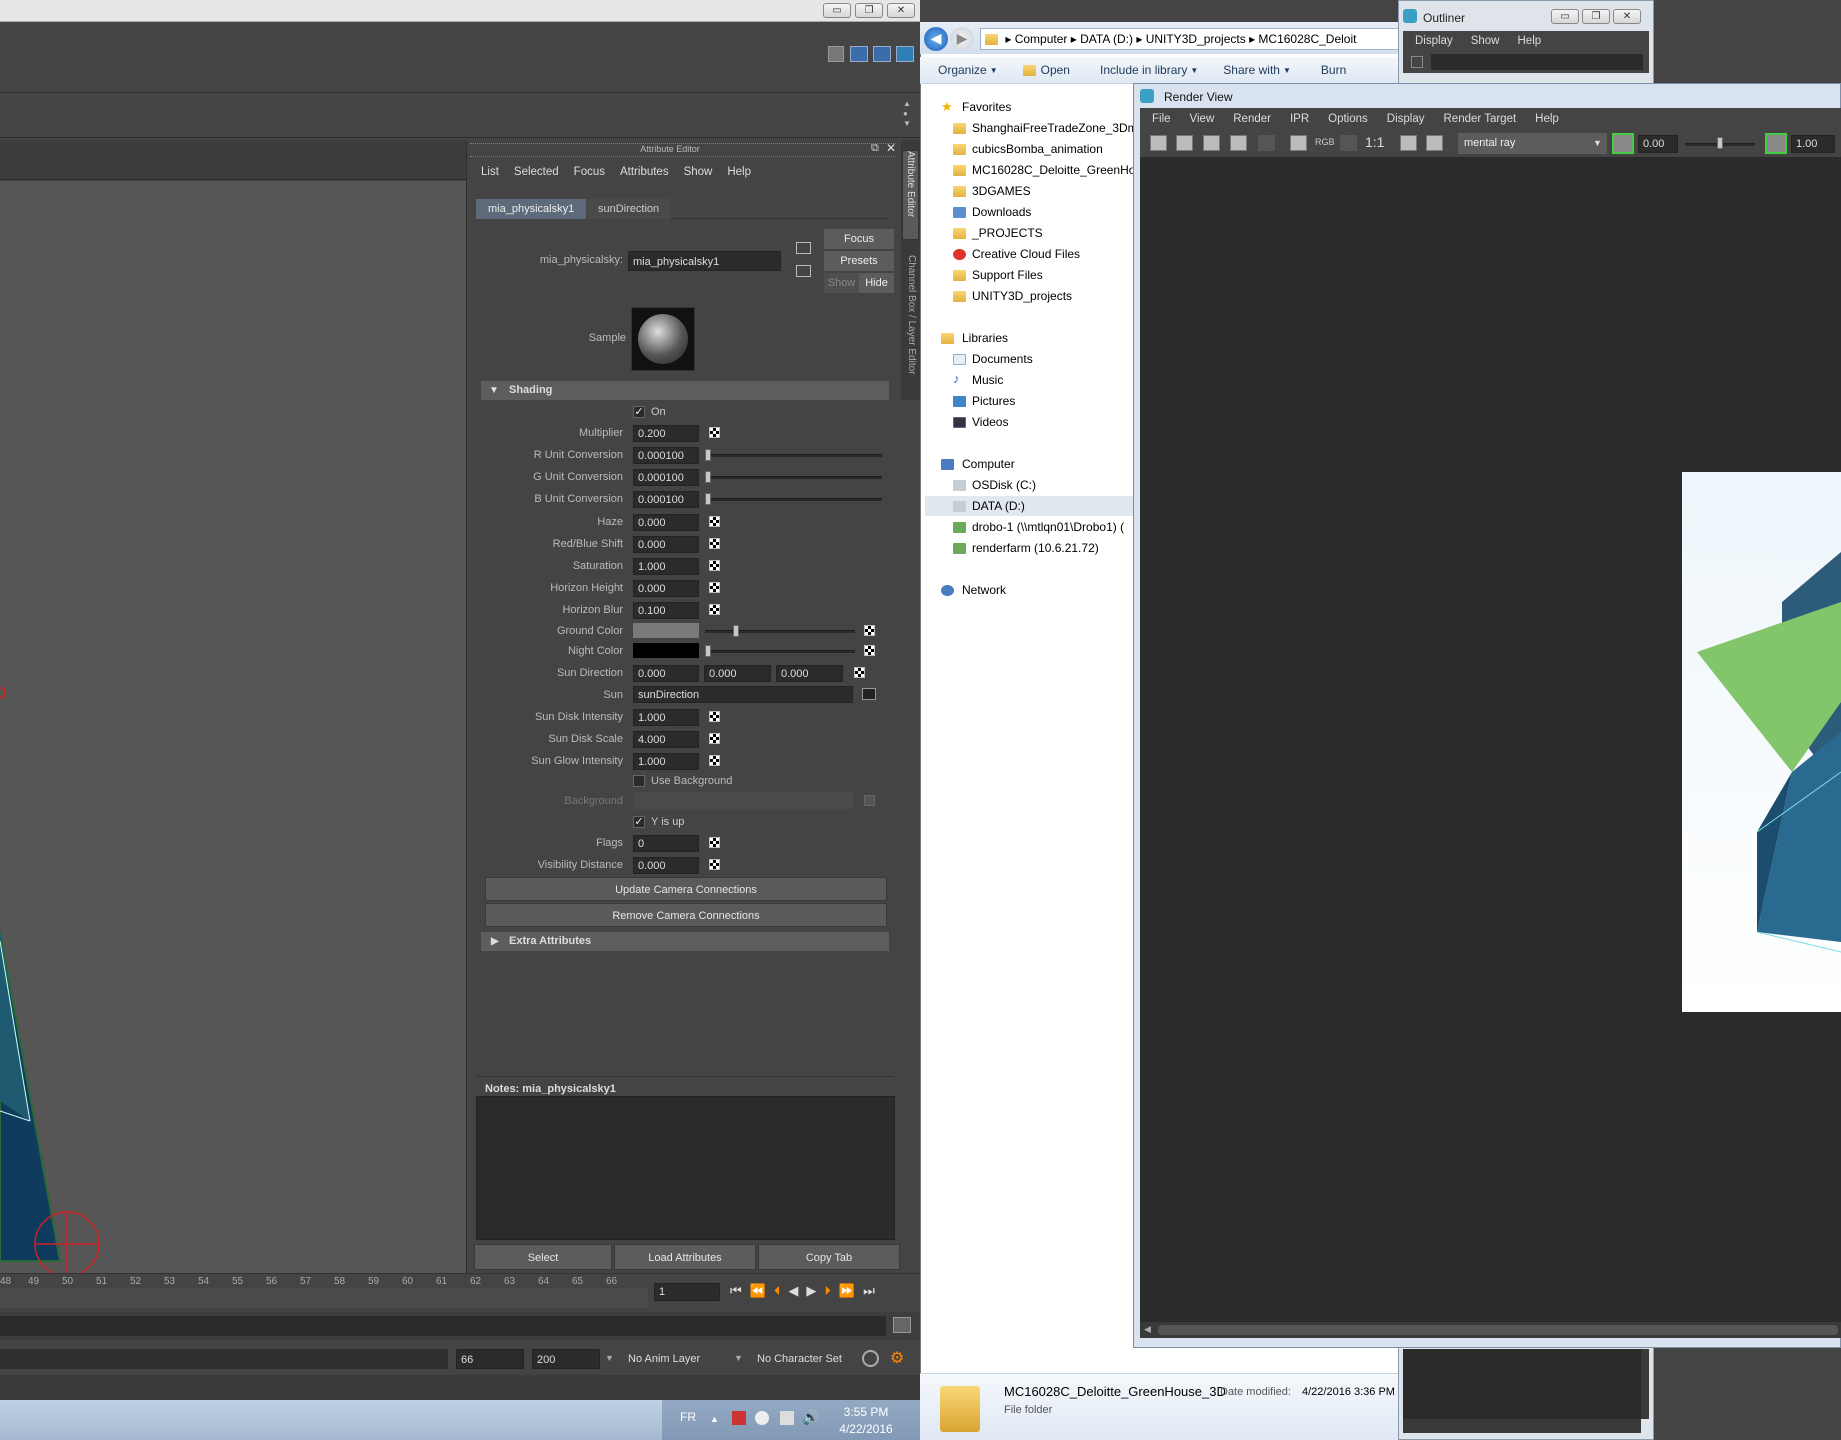 This screenshot has height=1440, width=1841. Describe the element at coordinates (666, 433) in the screenshot. I see `multiplier-field: 0.200` at that location.